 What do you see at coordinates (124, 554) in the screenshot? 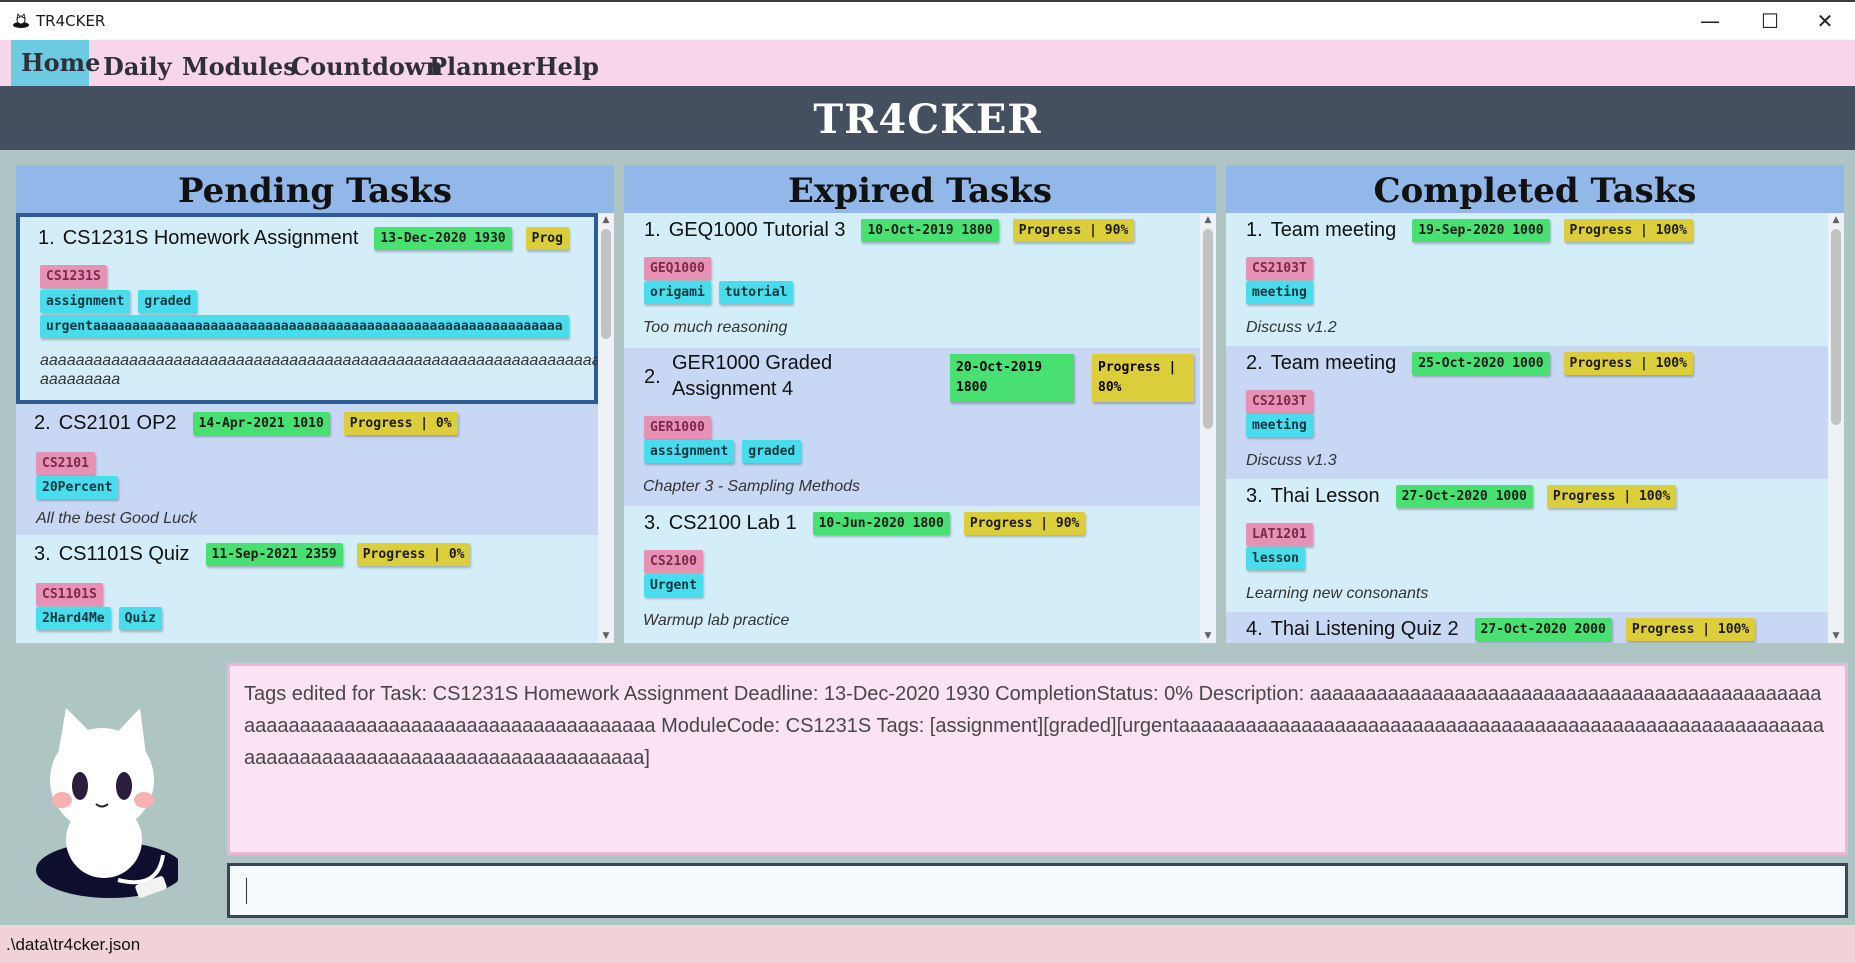
I see `task-name: CS1101S Quiz` at bounding box center [124, 554].